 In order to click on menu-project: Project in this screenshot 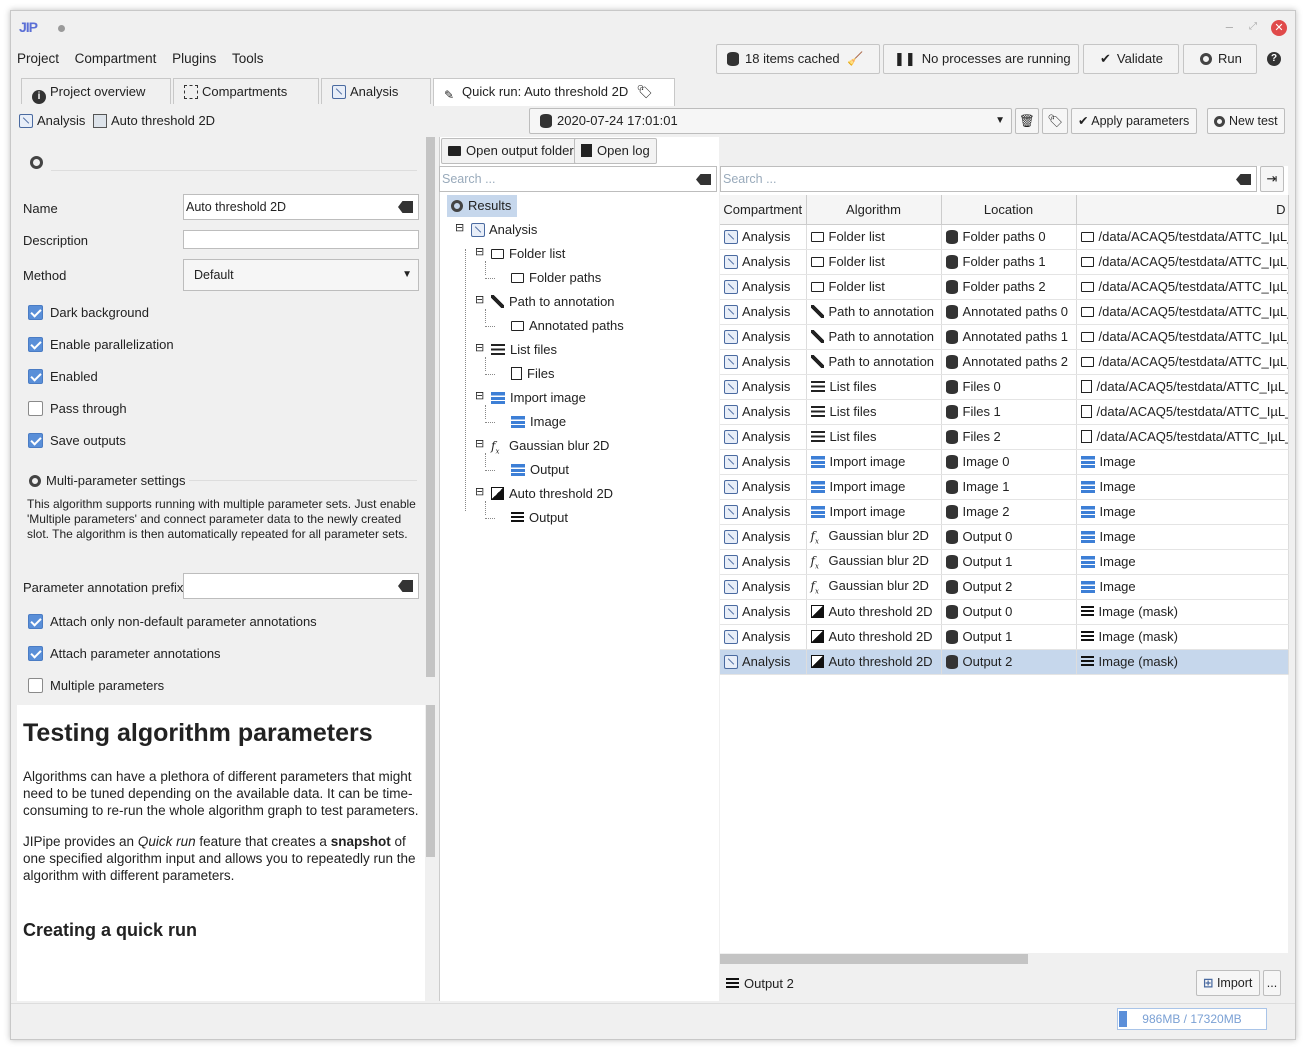, I will do `click(38, 58)`.